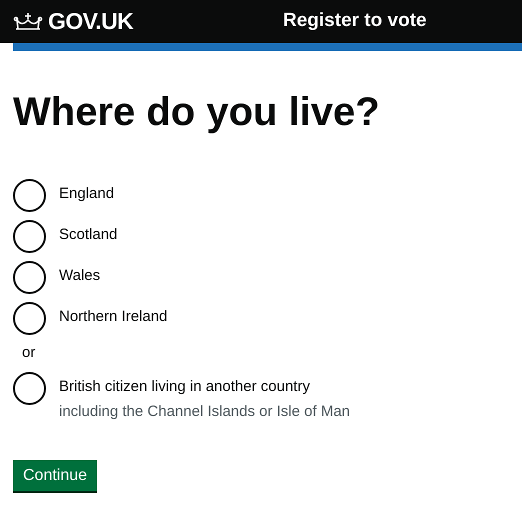 The height and width of the screenshot is (527, 522). I want to click on service-name-link: Register to vote, so click(355, 21).